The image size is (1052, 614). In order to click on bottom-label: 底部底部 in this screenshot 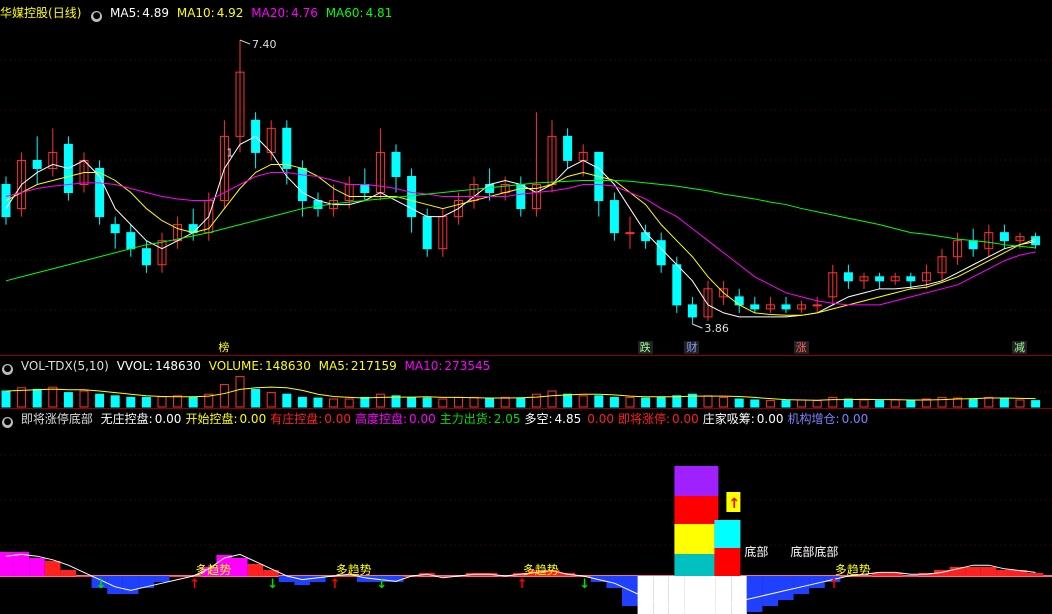, I will do `click(814, 551)`.